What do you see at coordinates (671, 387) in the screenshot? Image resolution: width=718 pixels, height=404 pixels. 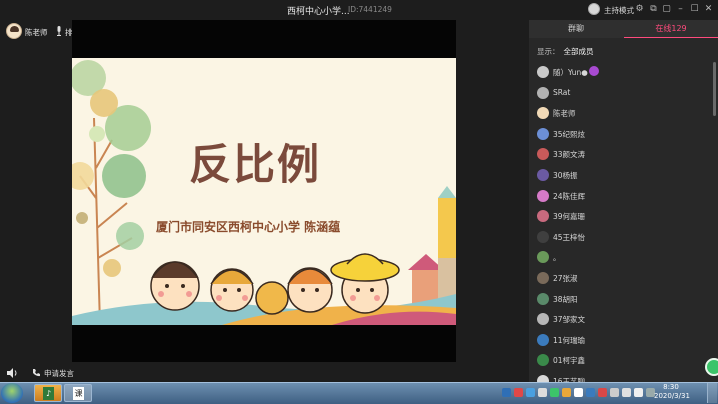 I see `clock-time: 8:30` at bounding box center [671, 387].